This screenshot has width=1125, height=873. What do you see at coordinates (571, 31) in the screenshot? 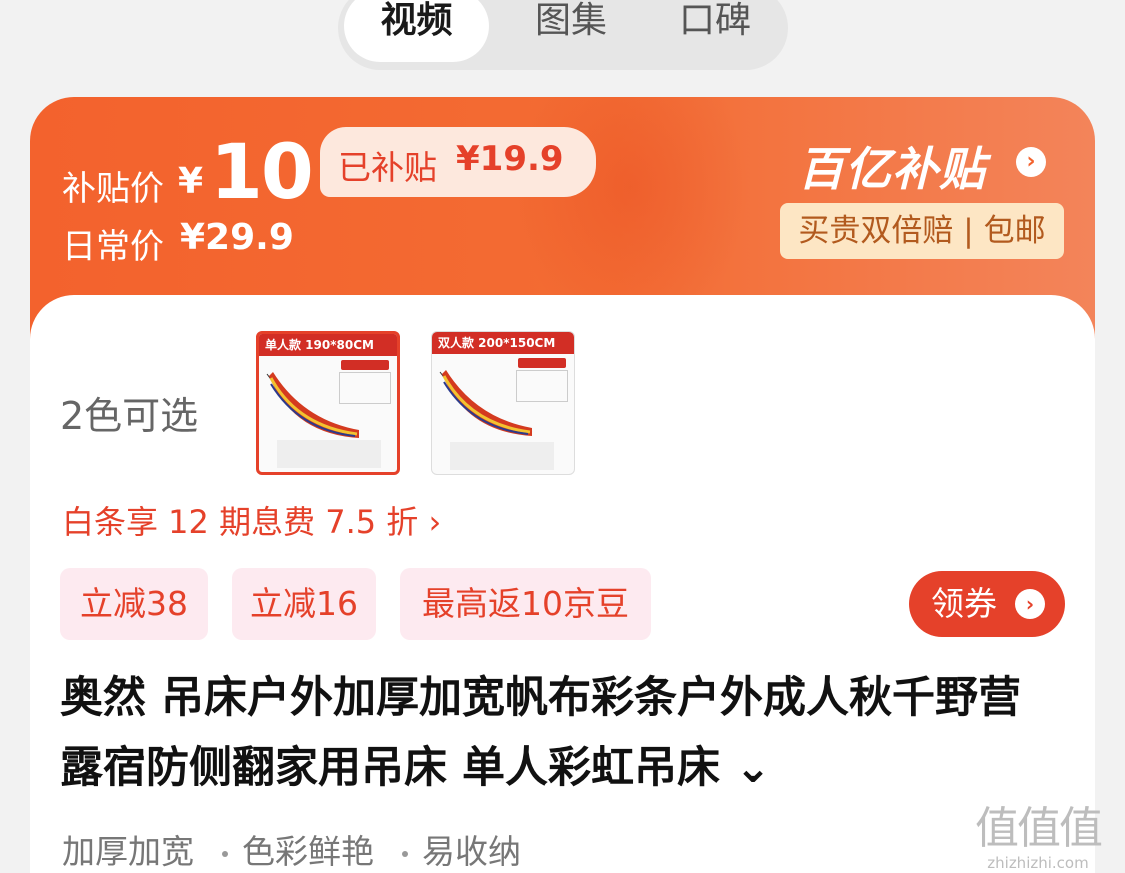
I see `tab-gallery: 图集` at bounding box center [571, 31].